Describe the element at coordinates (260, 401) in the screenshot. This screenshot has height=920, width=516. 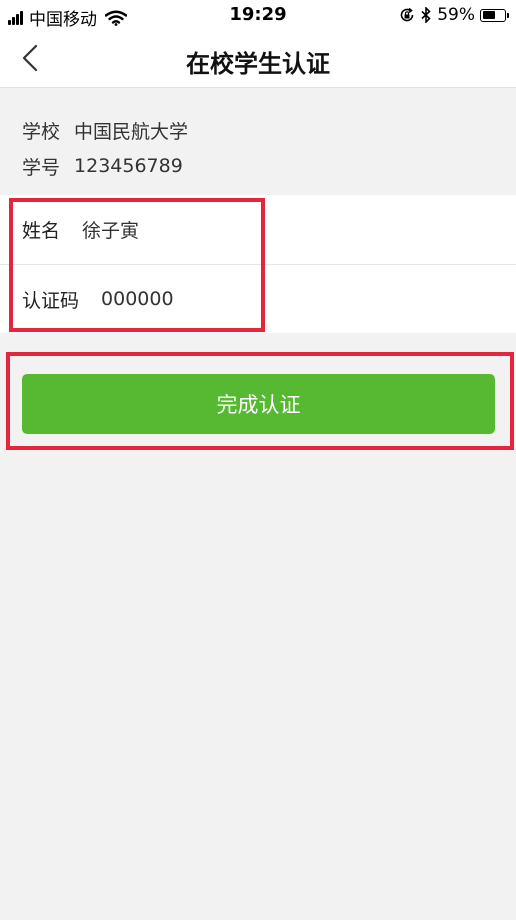
I see `highlight-box-button` at that location.